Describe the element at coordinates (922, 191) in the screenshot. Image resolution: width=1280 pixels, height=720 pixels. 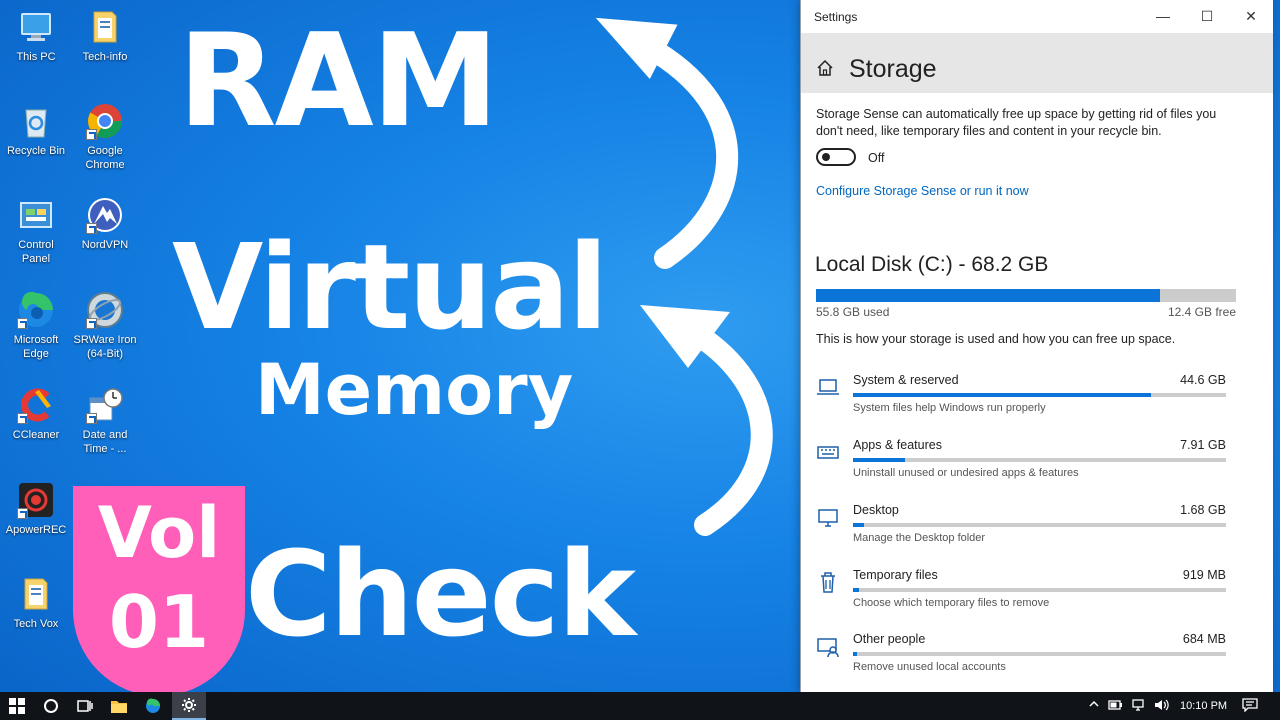
I see `configure-storage-sense-link: Configure Storage Sense or run it now` at that location.